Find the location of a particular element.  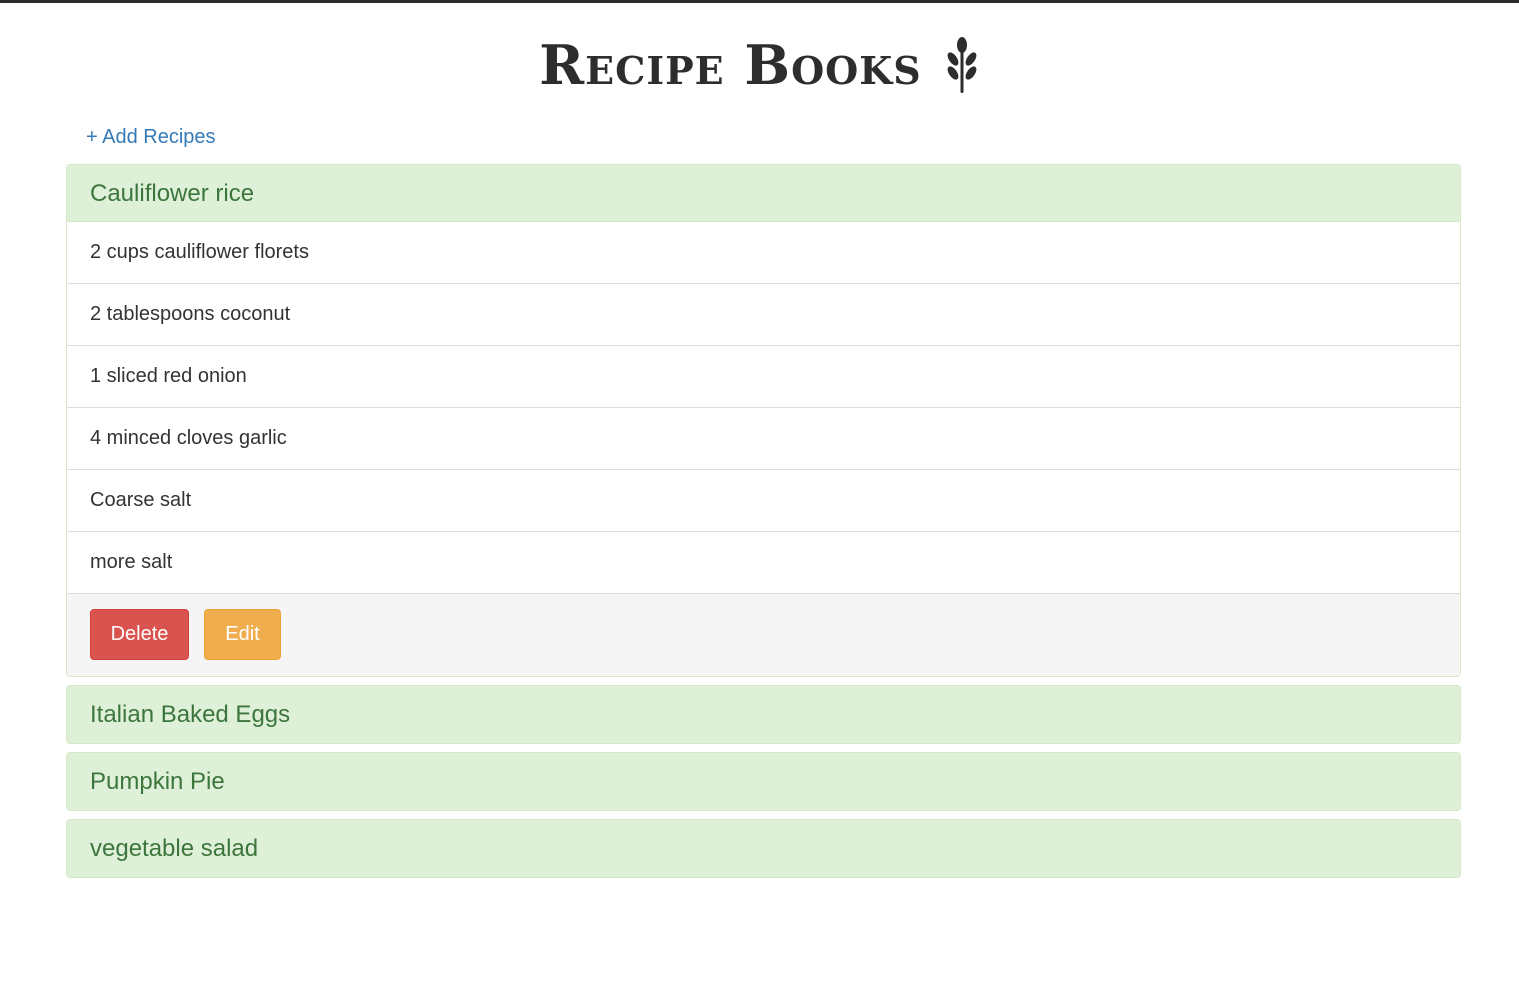

recipe-heading: Cauliflower rice is located at coordinates (763, 193).